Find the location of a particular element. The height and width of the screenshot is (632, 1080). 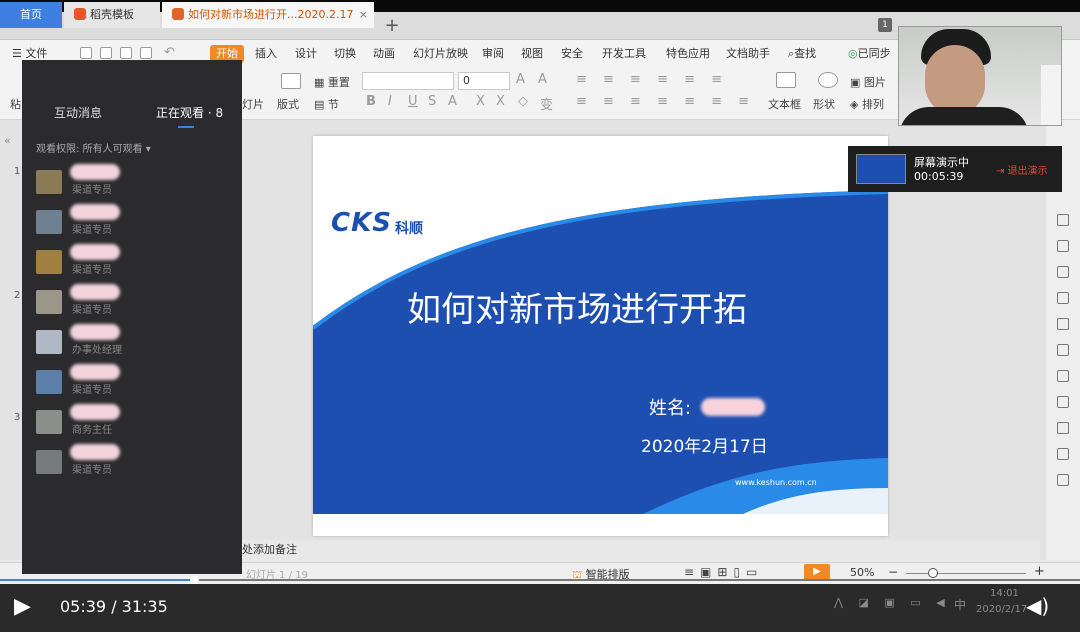

menu-item-design: 设计 is located at coordinates (306, 54).